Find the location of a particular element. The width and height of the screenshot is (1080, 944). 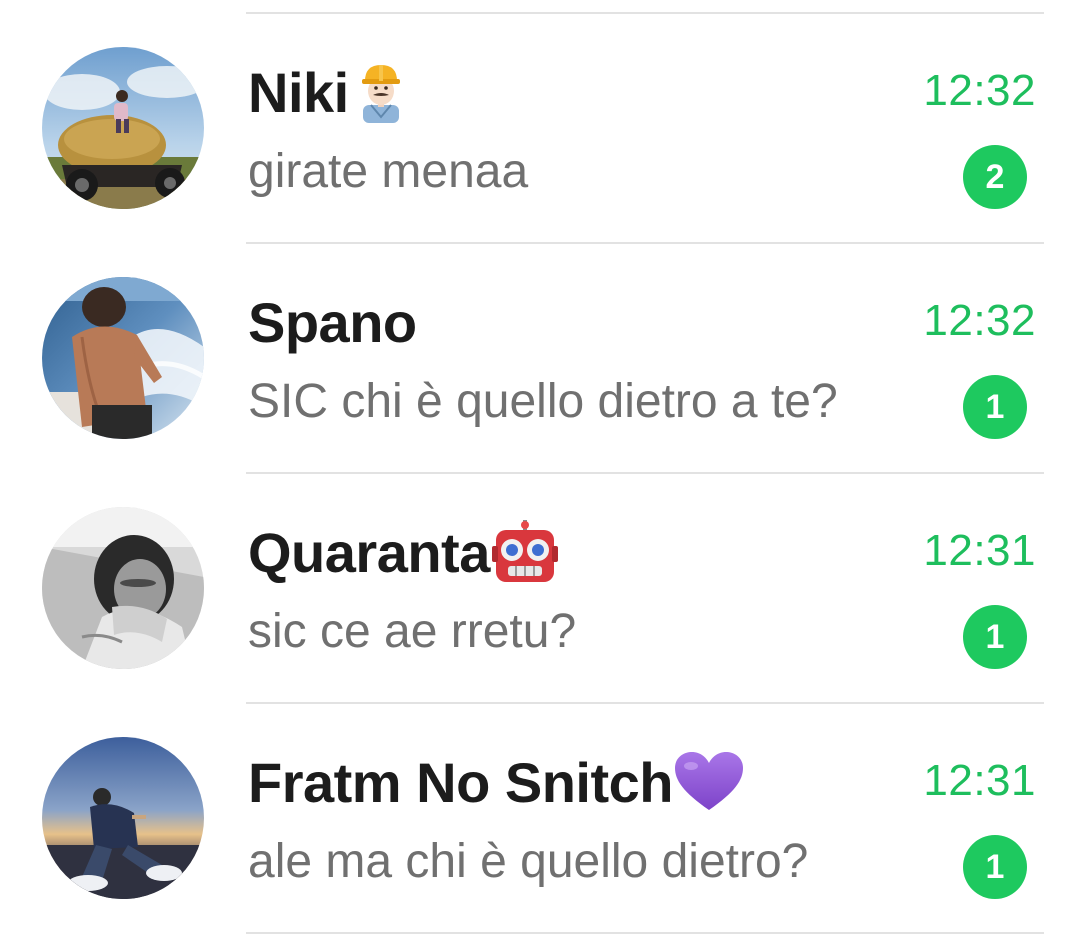

contact-name: Quaranta is located at coordinates (369, 552).